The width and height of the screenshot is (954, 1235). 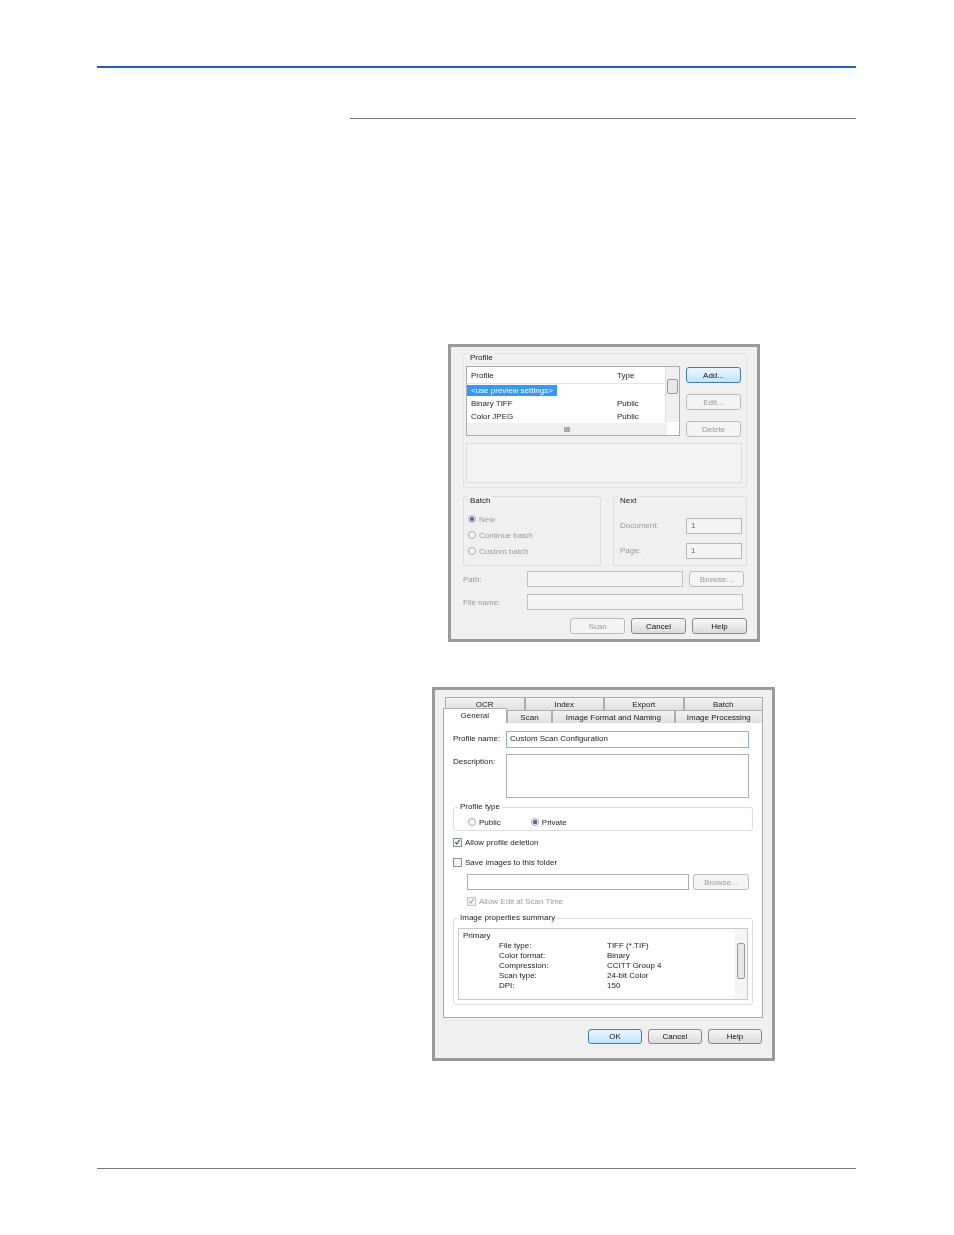 I want to click on property-value: TIFF (*.TIF), so click(x=628, y=946).